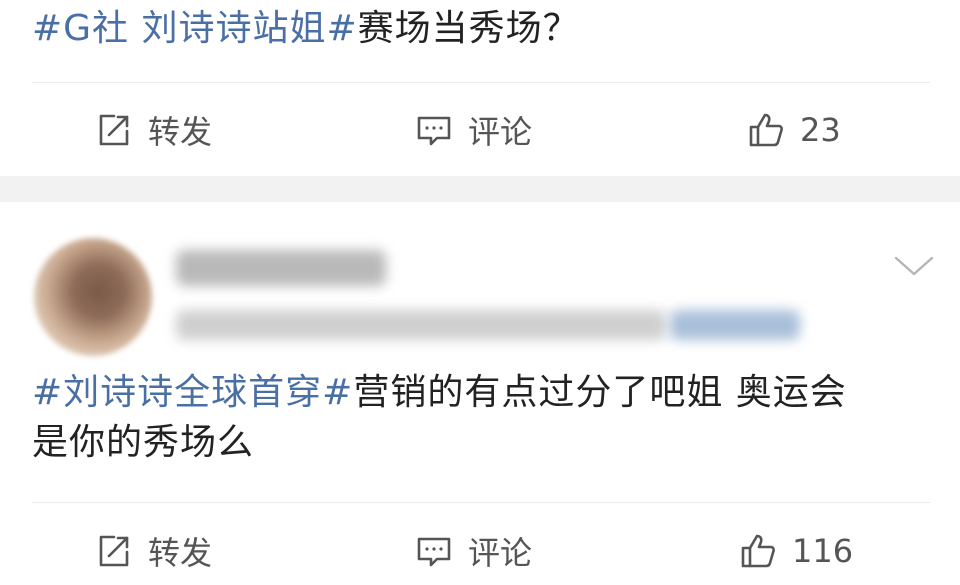 This screenshot has width=960, height=585. I want to click on post2-divider, so click(481, 502).